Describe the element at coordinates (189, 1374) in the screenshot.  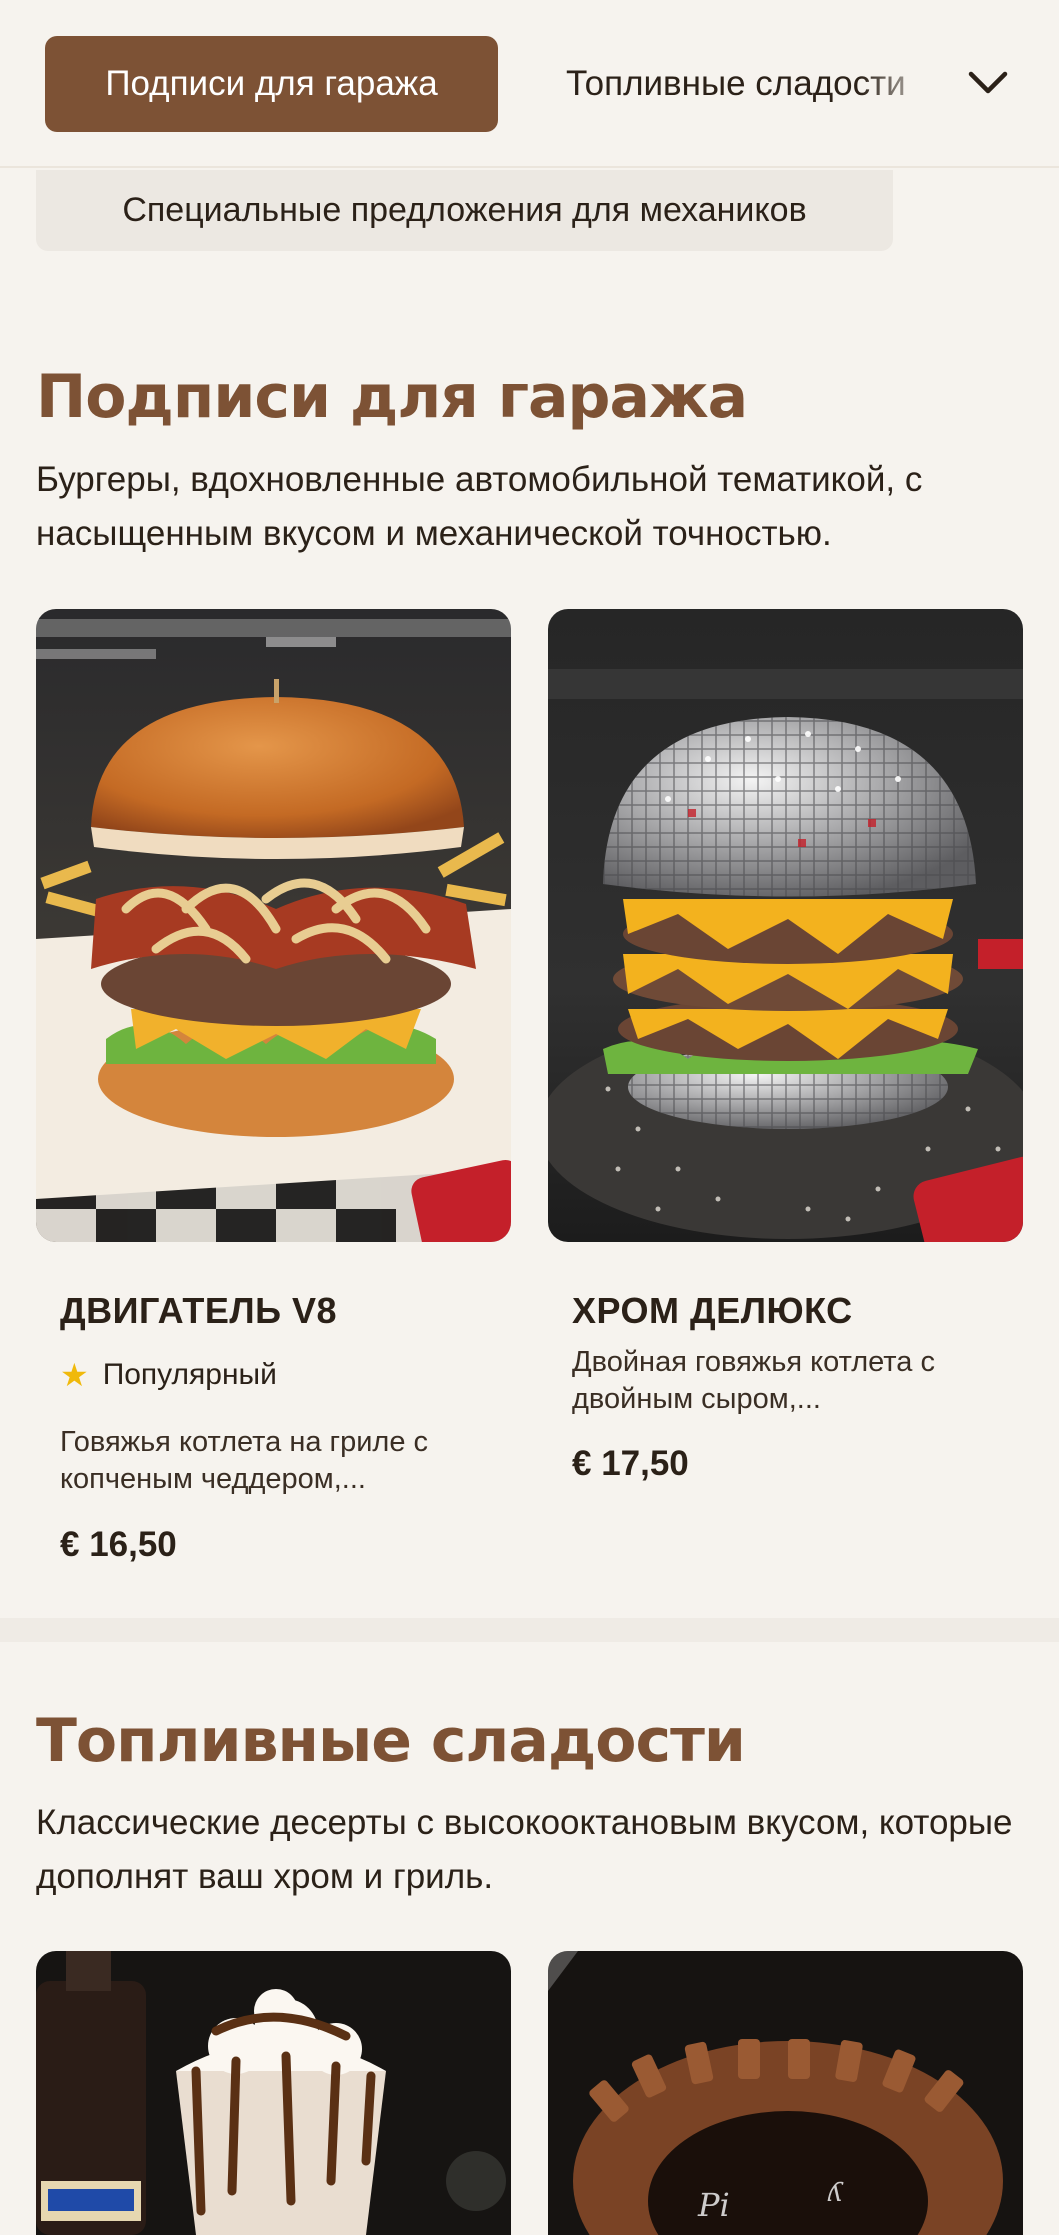
I see `badge-label: Популярный` at that location.